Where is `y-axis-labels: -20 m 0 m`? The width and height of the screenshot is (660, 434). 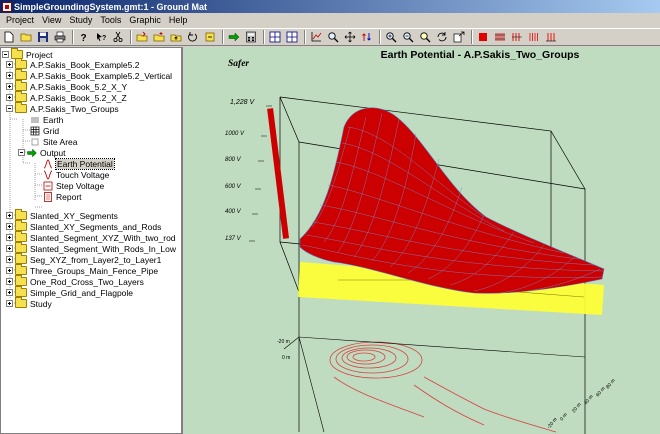
y-axis-labels: -20 m 0 m is located at coordinates (283, 350).